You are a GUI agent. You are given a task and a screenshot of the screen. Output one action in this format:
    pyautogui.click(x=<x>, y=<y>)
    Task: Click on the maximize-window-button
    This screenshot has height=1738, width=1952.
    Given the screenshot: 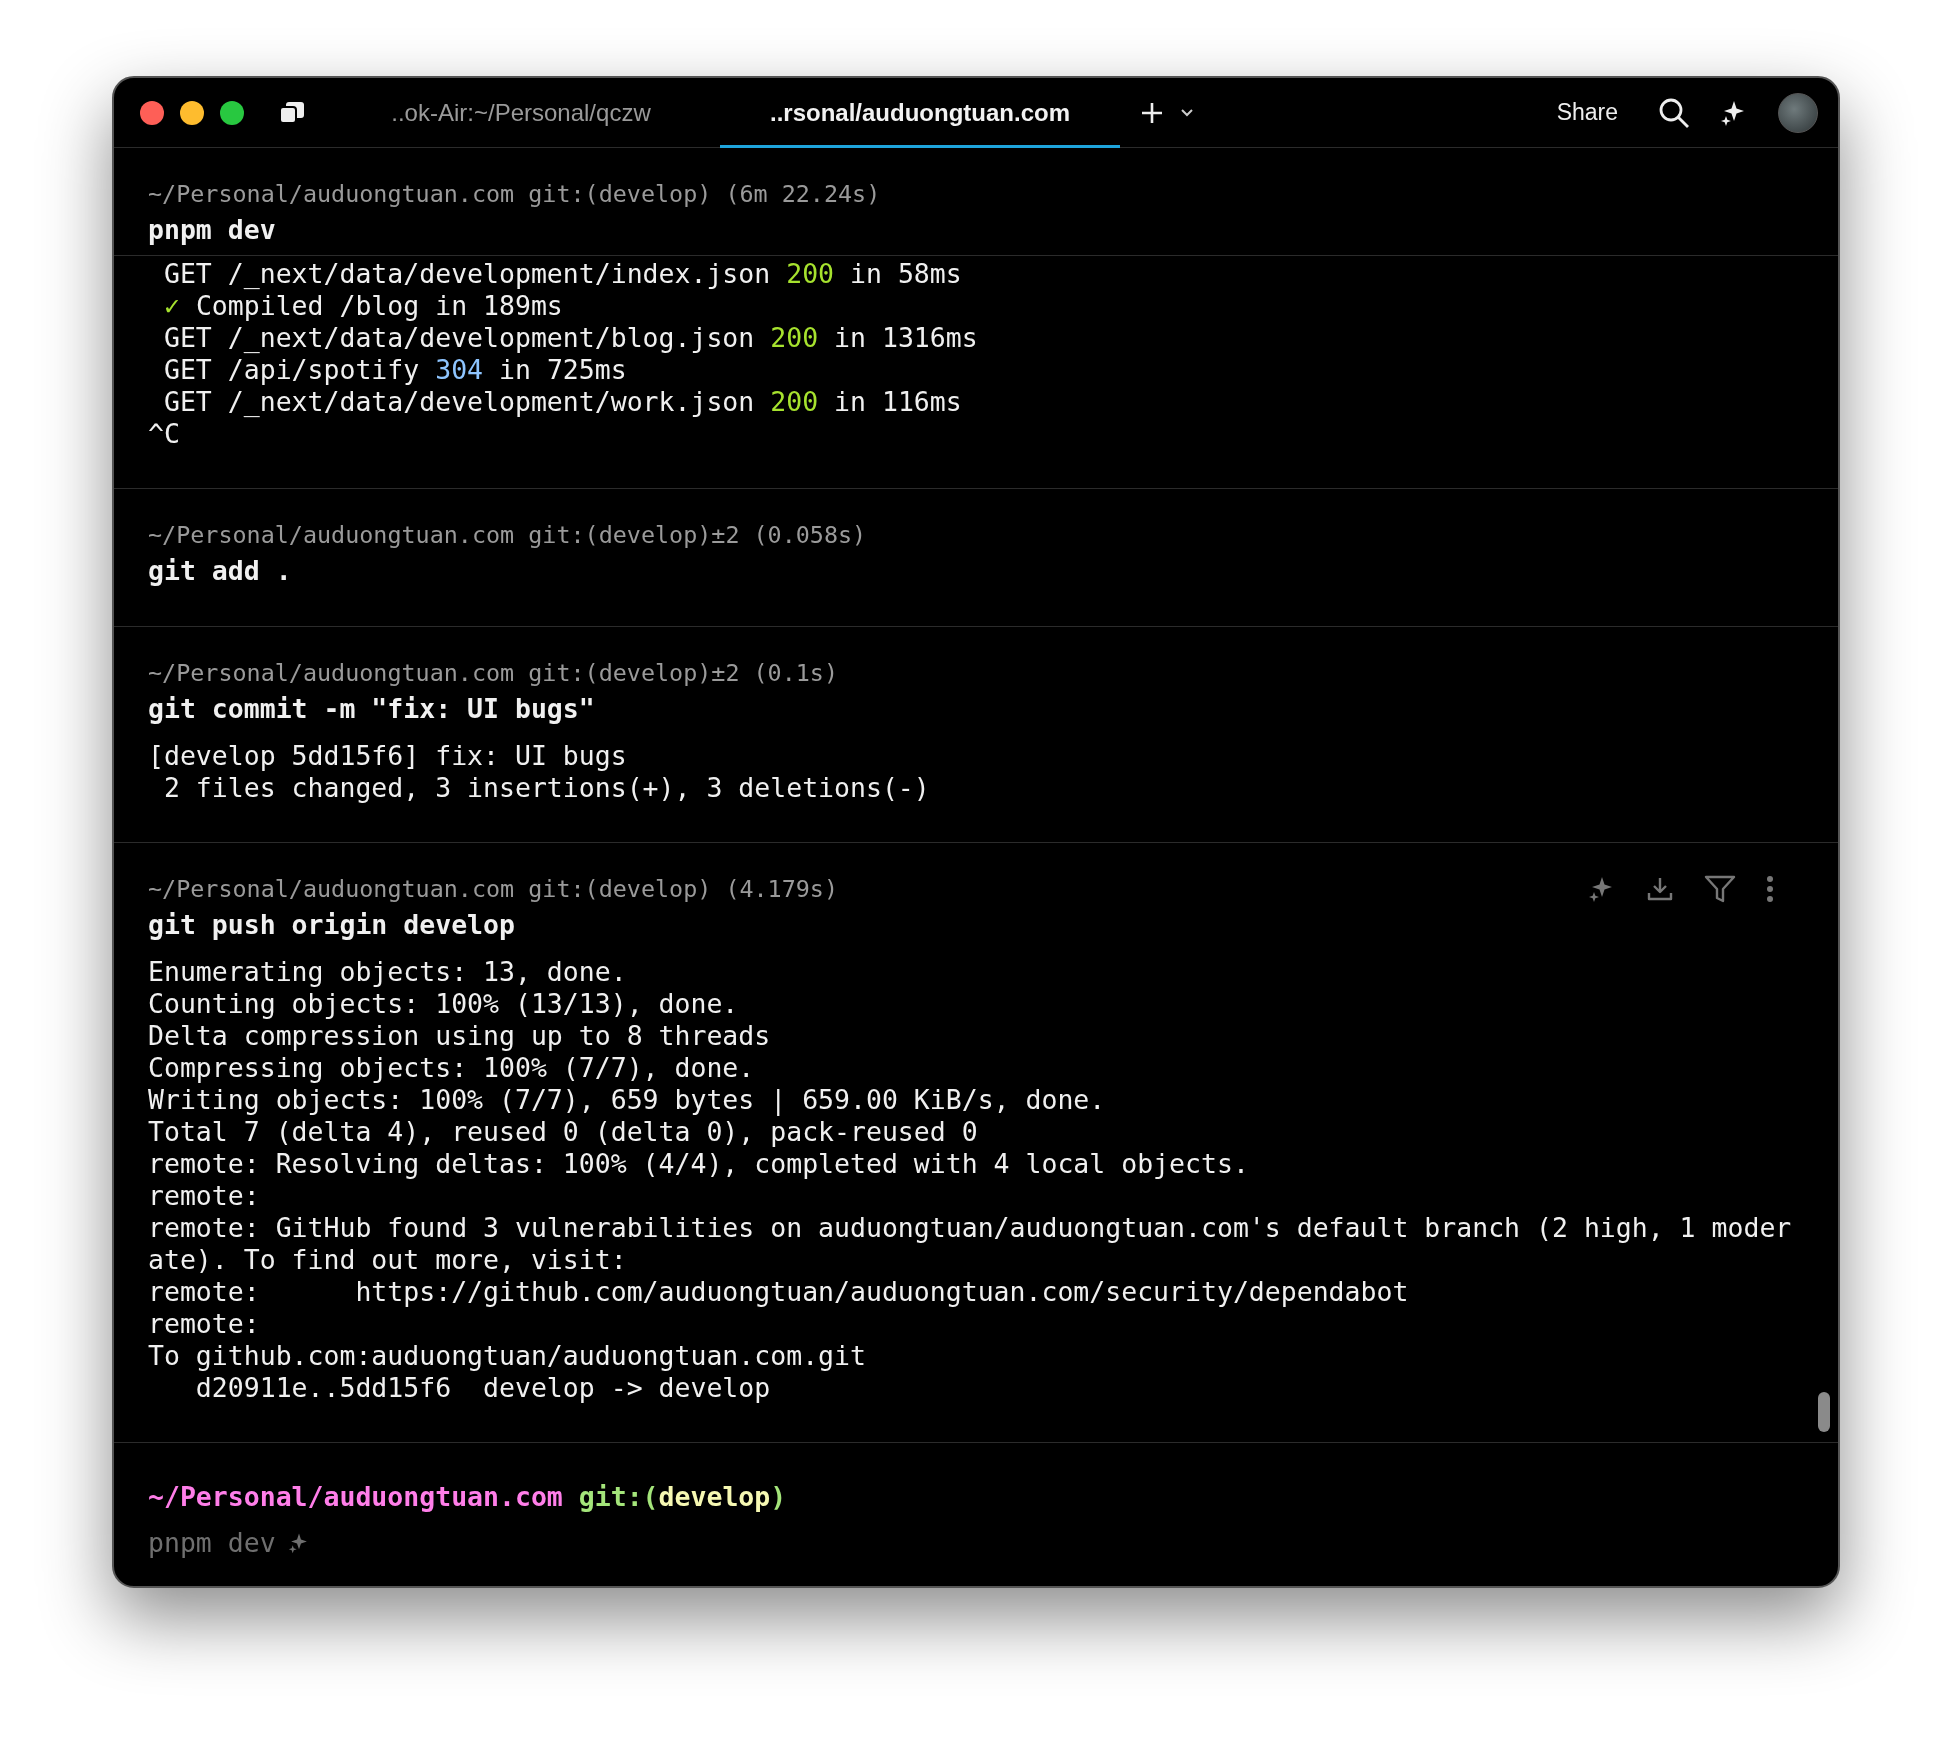 What is the action you would take?
    pyautogui.click(x=232, y=112)
    